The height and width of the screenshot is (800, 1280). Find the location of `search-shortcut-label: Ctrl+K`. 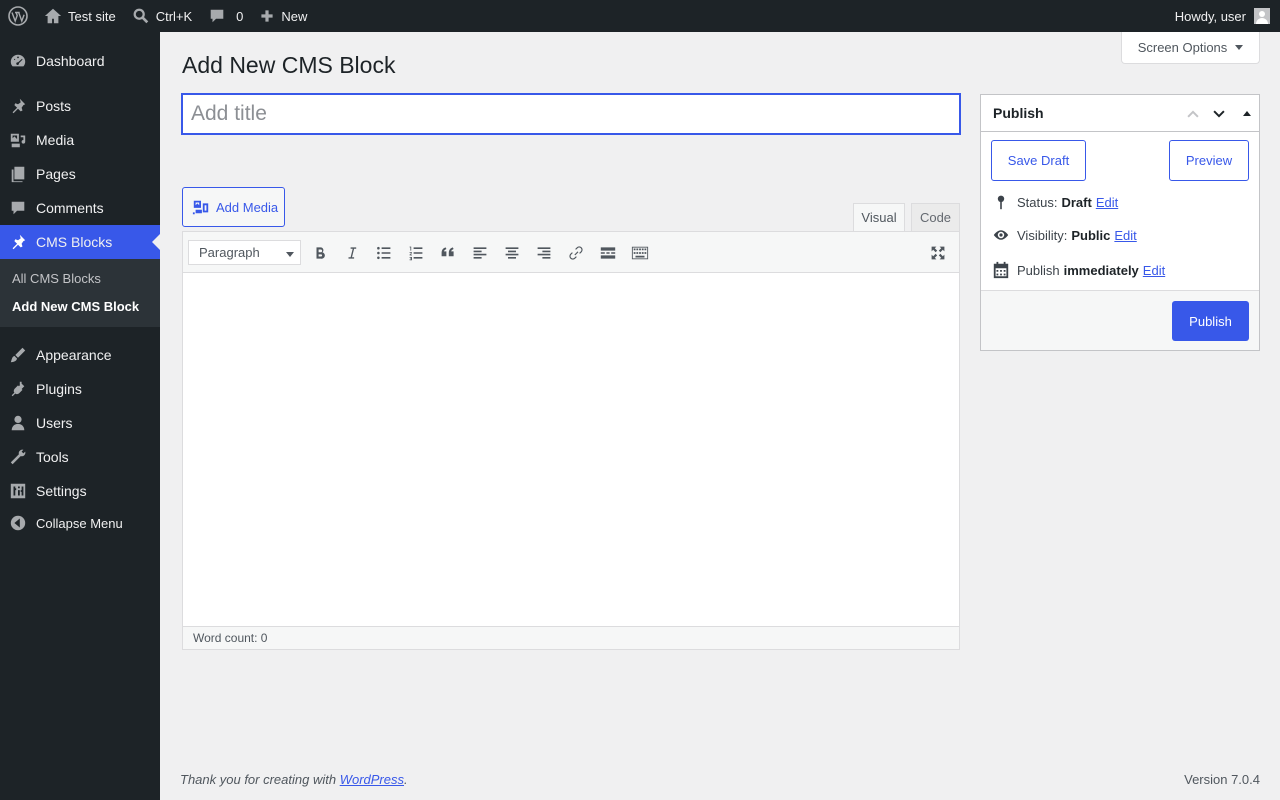

search-shortcut-label: Ctrl+K is located at coordinates (174, 16).